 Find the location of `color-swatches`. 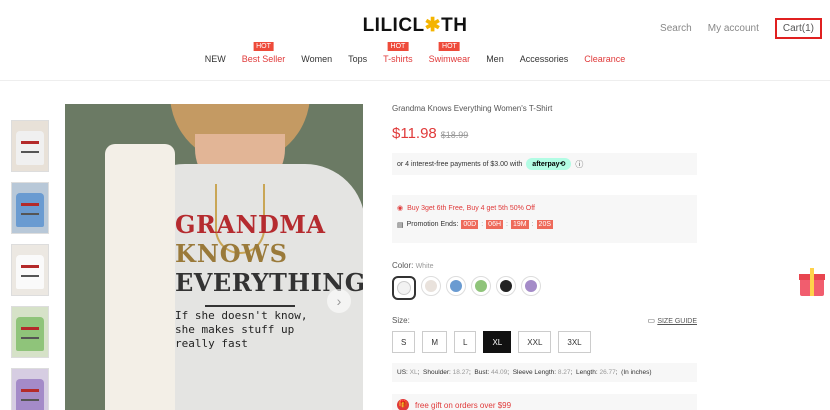

color-swatches is located at coordinates (544, 288).